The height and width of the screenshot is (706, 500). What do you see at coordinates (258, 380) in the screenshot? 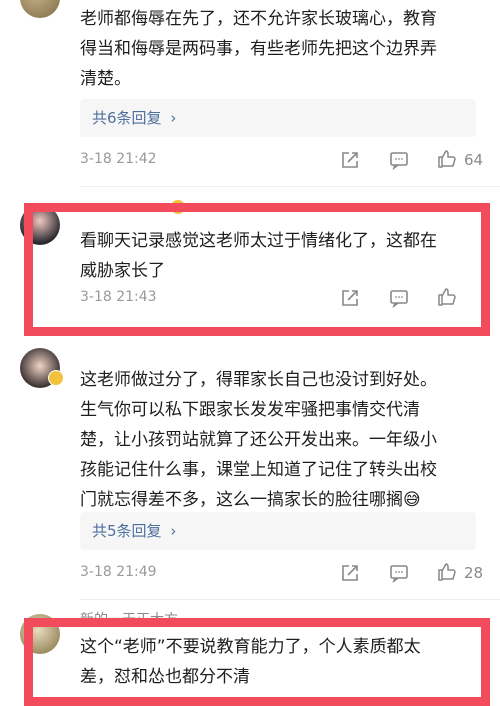
I see `comment-line: 这老师做过分了，得罪家长自己也没讨到好处。` at bounding box center [258, 380].